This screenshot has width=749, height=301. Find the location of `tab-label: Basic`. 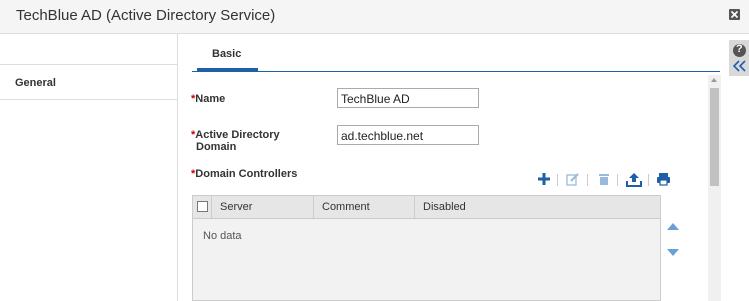

tab-label: Basic is located at coordinates (227, 54).